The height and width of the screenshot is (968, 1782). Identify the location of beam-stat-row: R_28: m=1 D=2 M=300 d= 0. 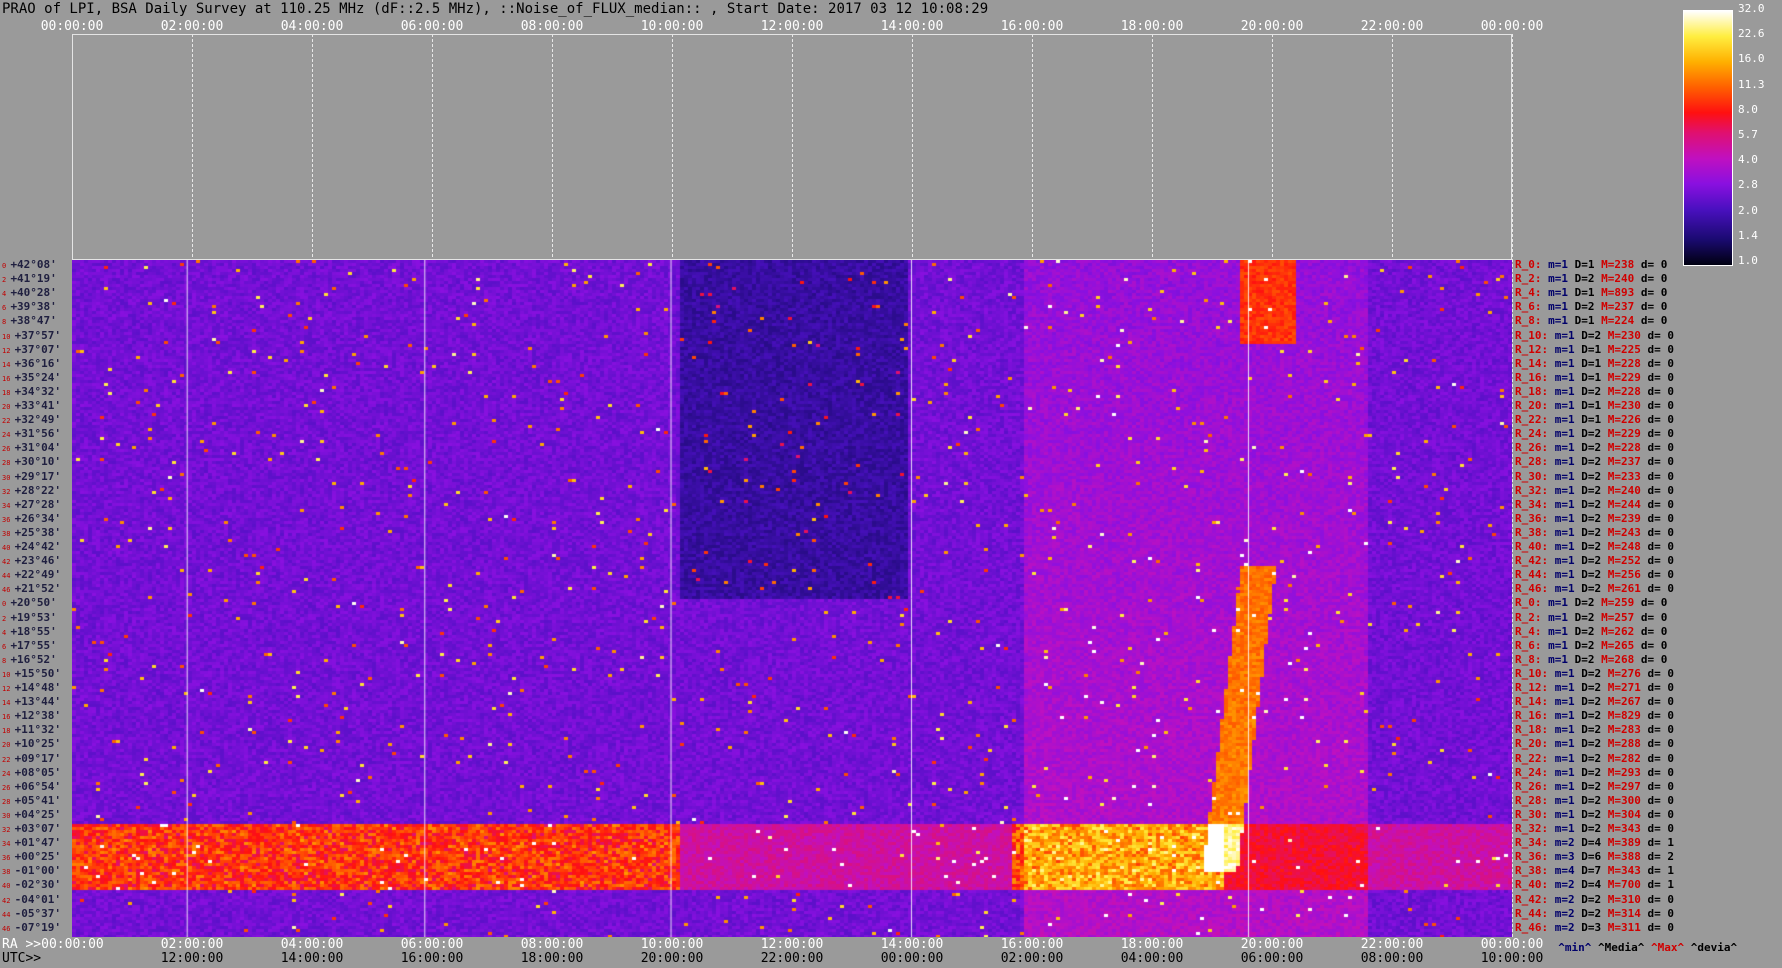
(1594, 801).